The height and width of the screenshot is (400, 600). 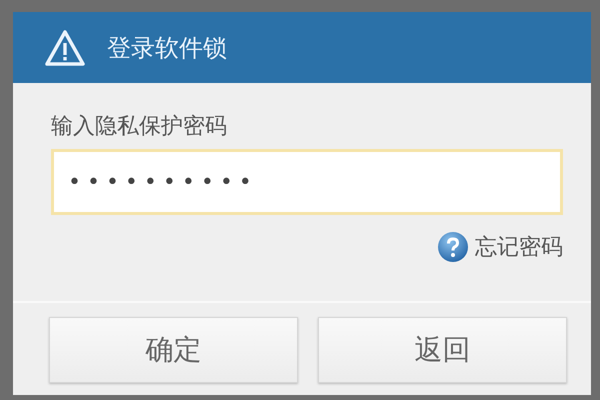 What do you see at coordinates (139, 127) in the screenshot?
I see `field-label: 输入隐私保护密码` at bounding box center [139, 127].